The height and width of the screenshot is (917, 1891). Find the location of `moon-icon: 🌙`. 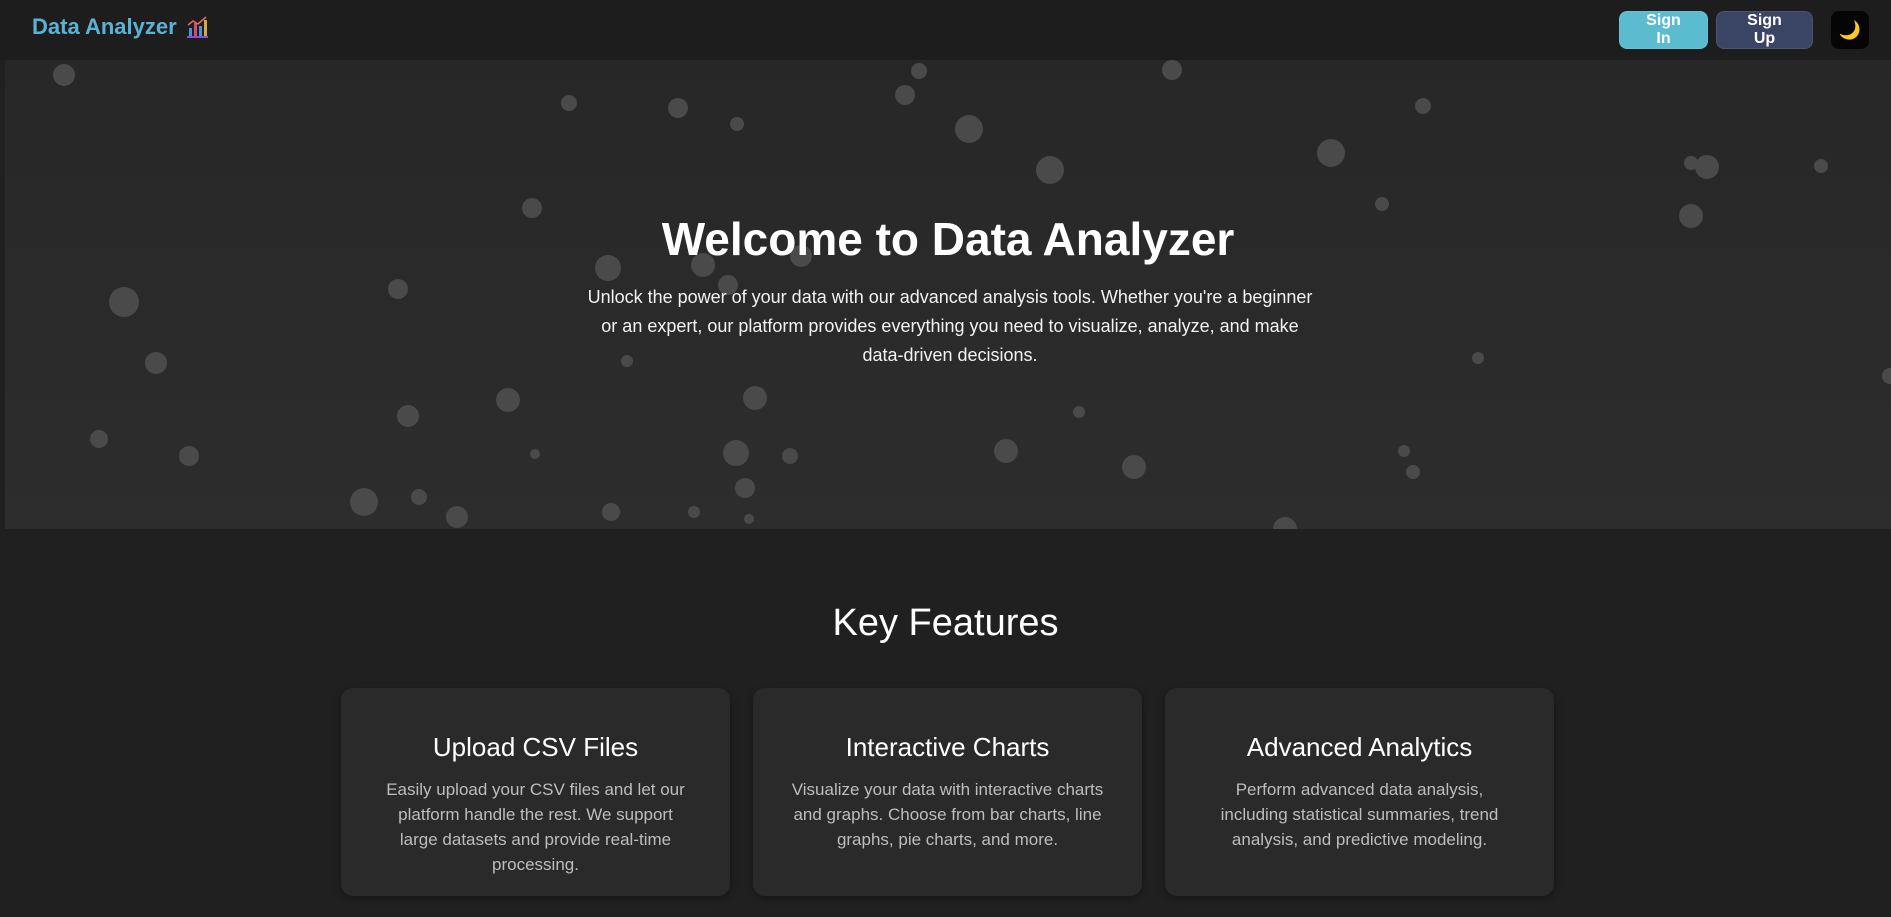

moon-icon: 🌙 is located at coordinates (1850, 29).